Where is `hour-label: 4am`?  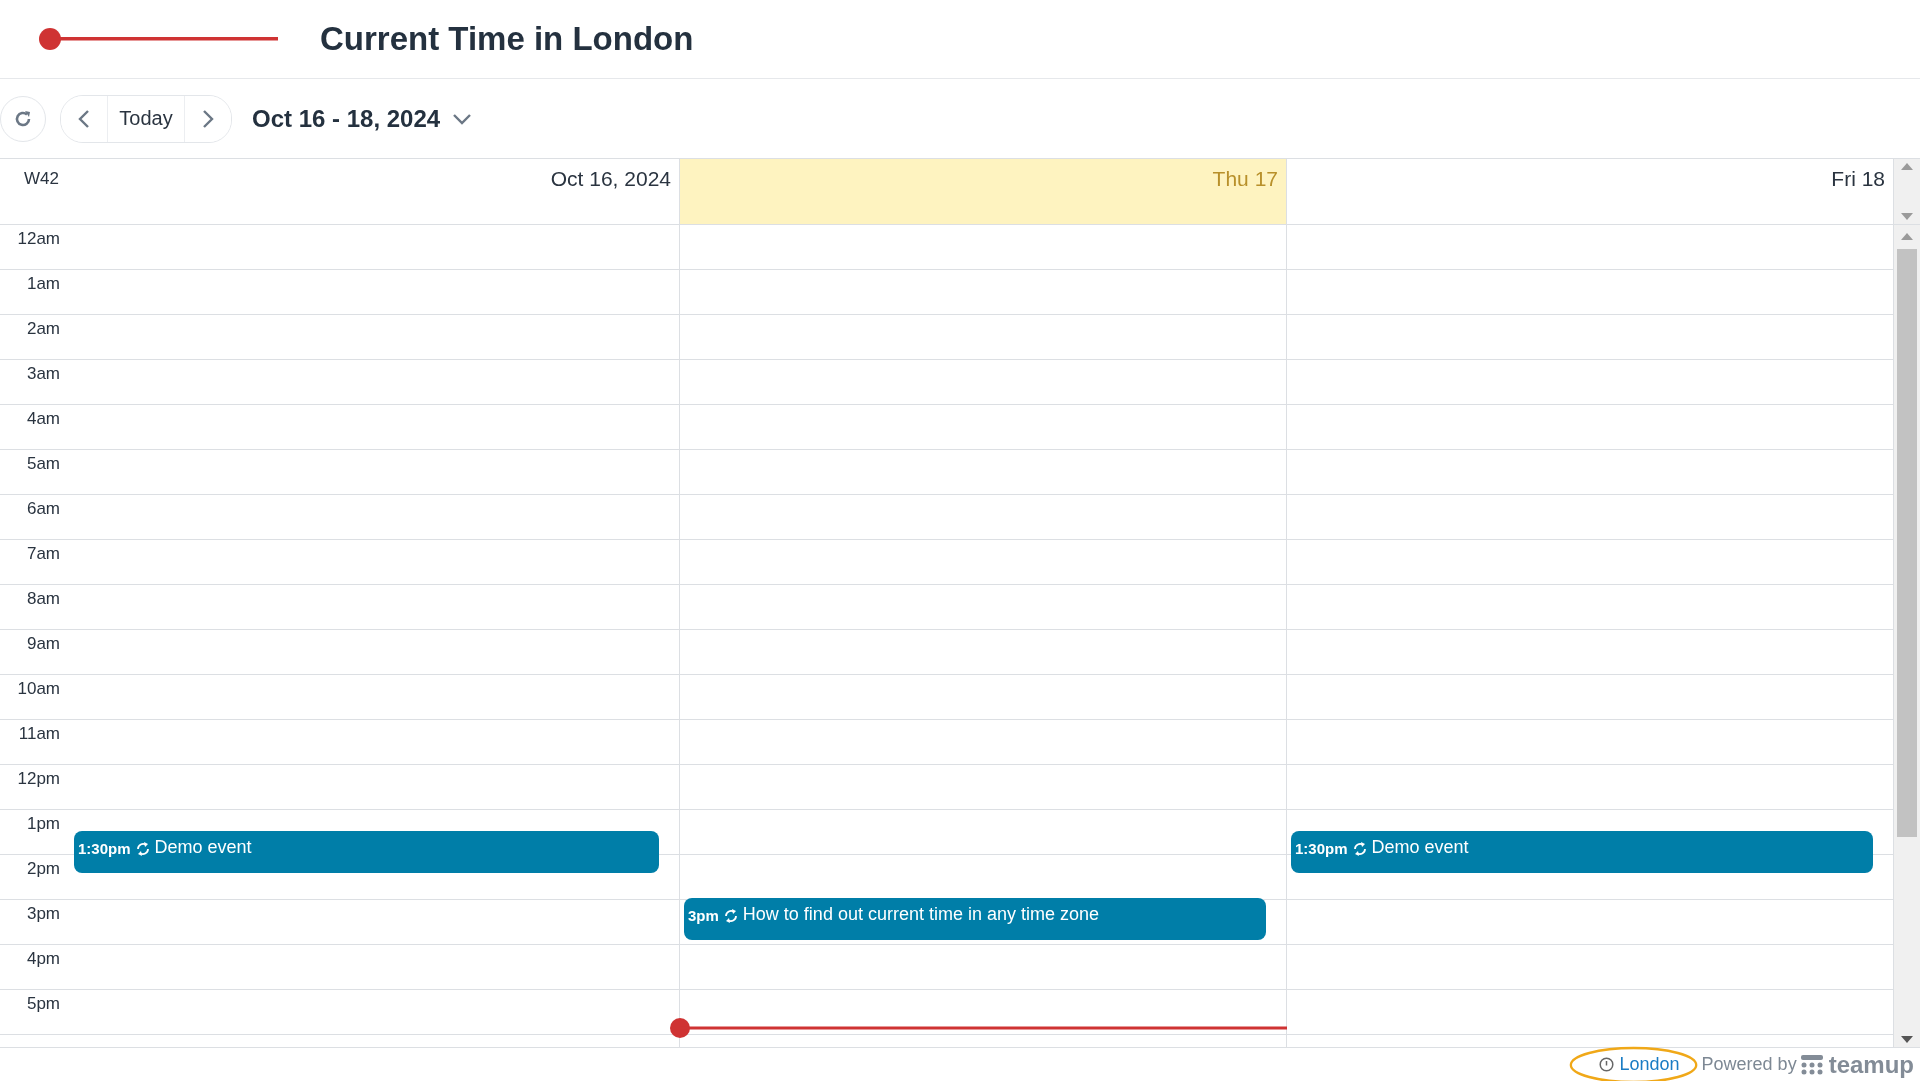
hour-label: 4am is located at coordinates (43, 418).